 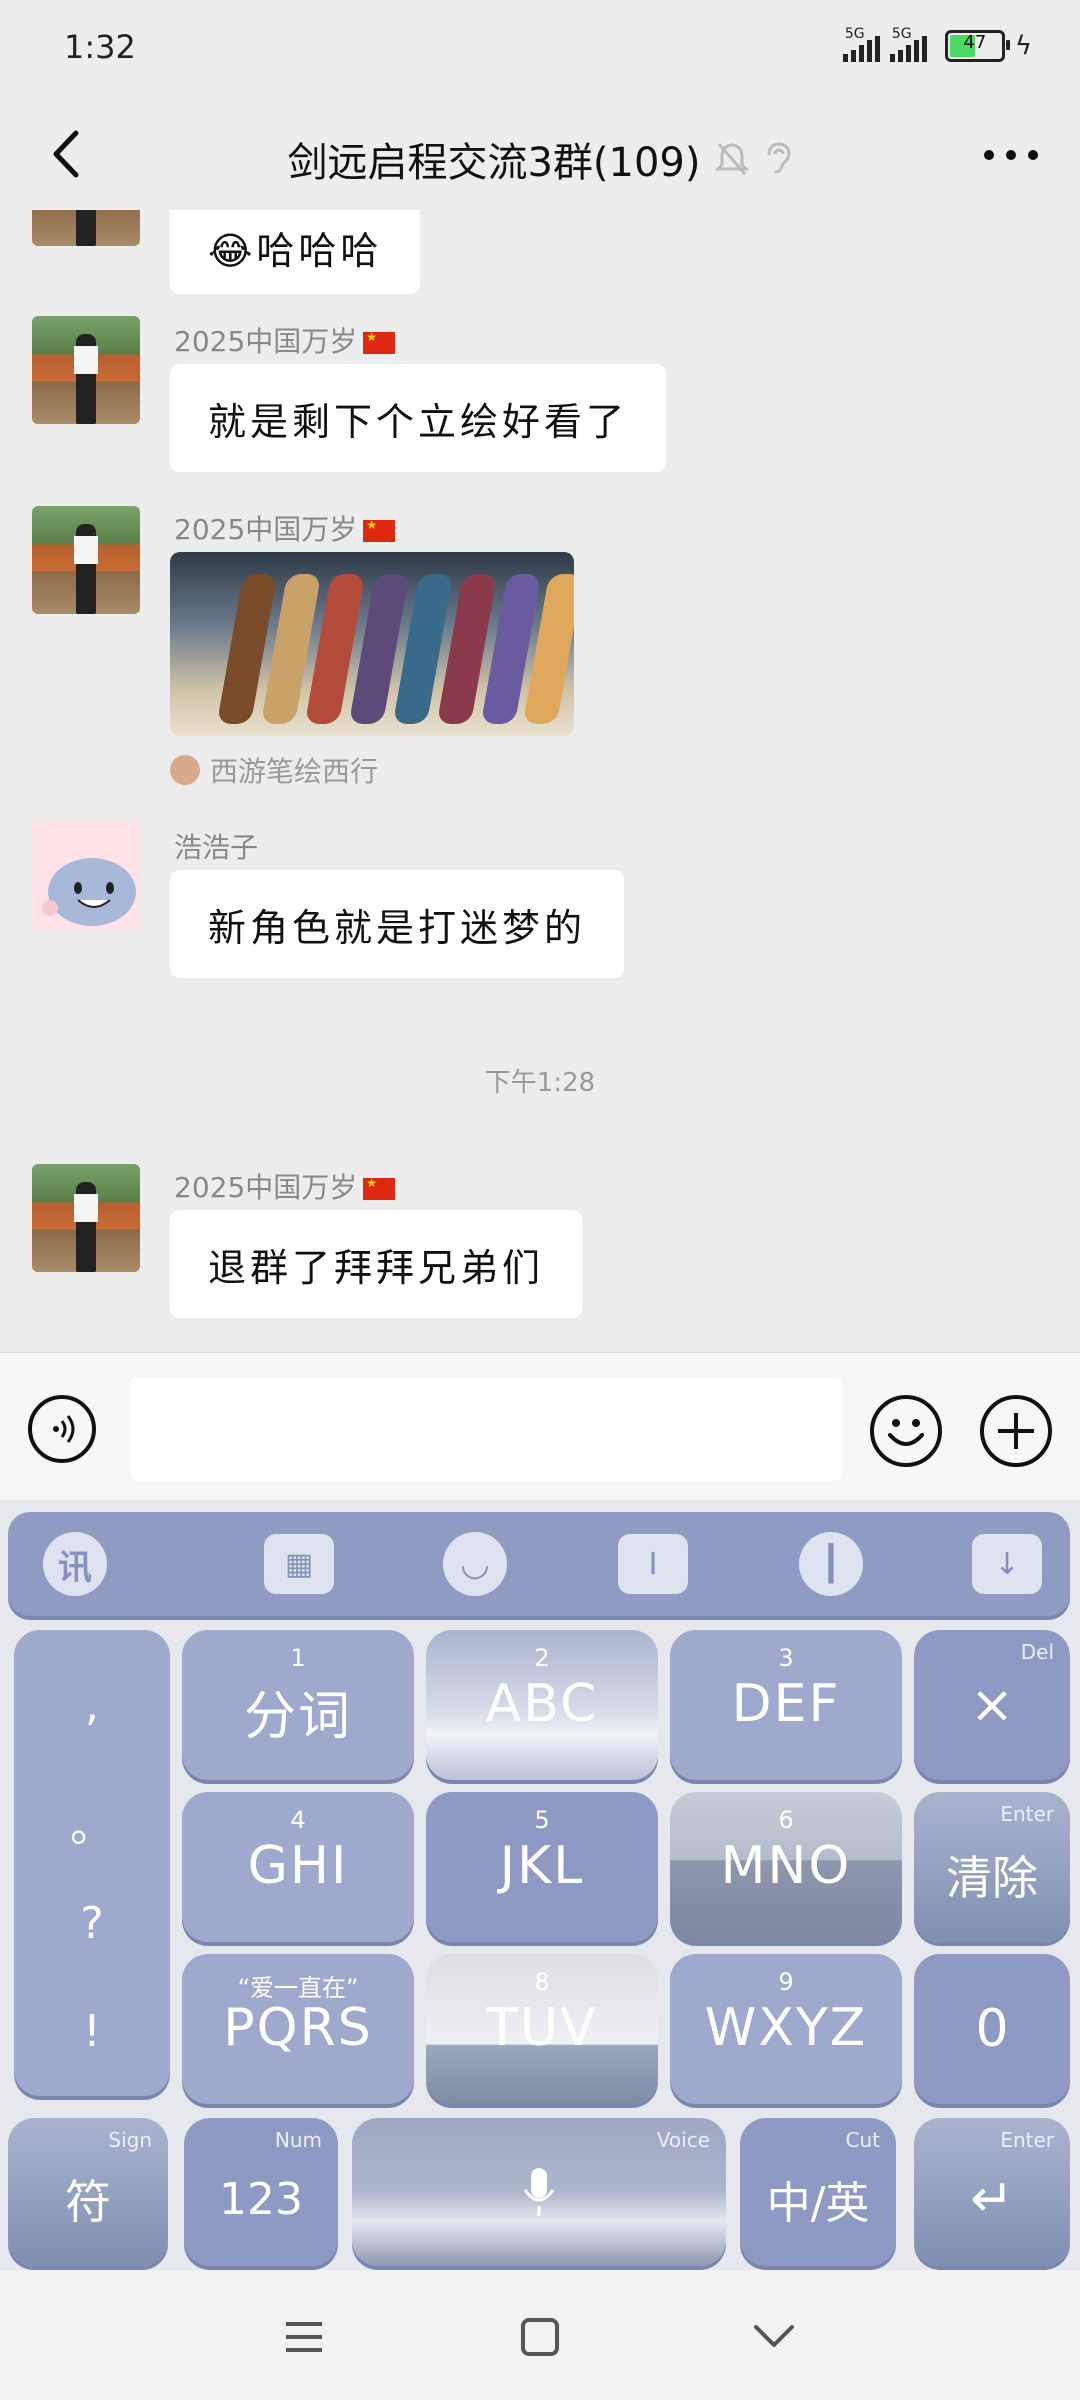 I want to click on hide-keyboard-button: ↓, so click(x=1007, y=1564).